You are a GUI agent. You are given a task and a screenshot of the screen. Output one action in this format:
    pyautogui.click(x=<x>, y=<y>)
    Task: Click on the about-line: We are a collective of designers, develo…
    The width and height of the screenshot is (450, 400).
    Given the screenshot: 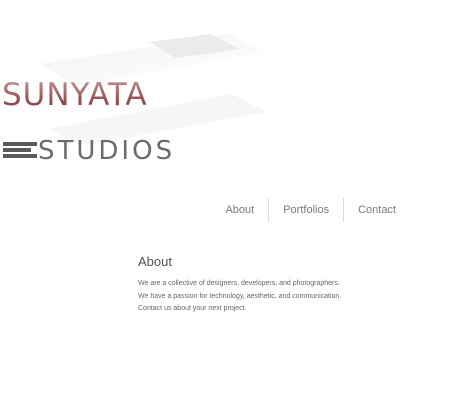 What is the action you would take?
    pyautogui.click(x=239, y=283)
    